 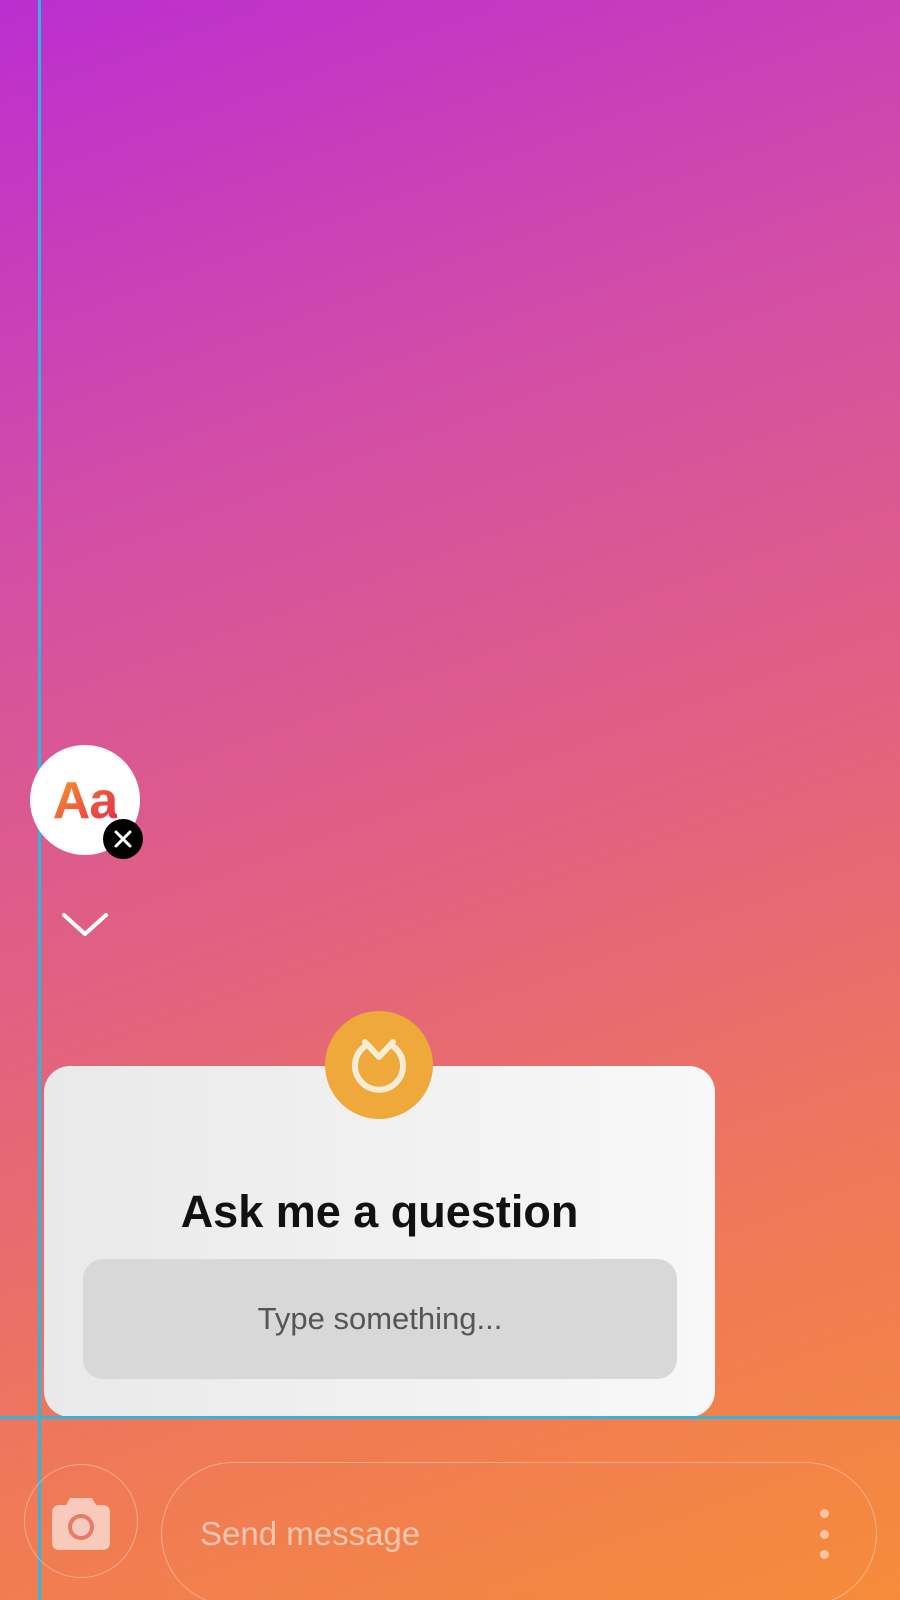 What do you see at coordinates (450, 1417) in the screenshot?
I see `horizontal-alignment-guide` at bounding box center [450, 1417].